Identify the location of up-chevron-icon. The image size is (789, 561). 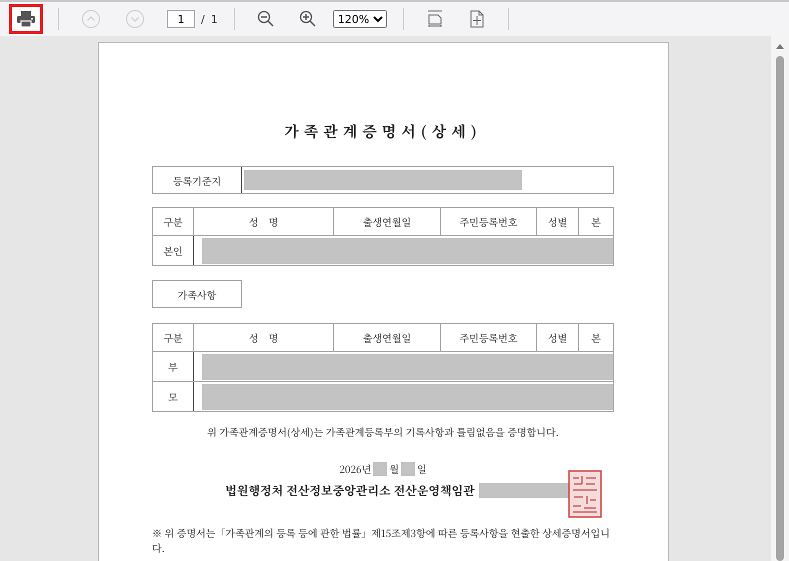
(91, 19).